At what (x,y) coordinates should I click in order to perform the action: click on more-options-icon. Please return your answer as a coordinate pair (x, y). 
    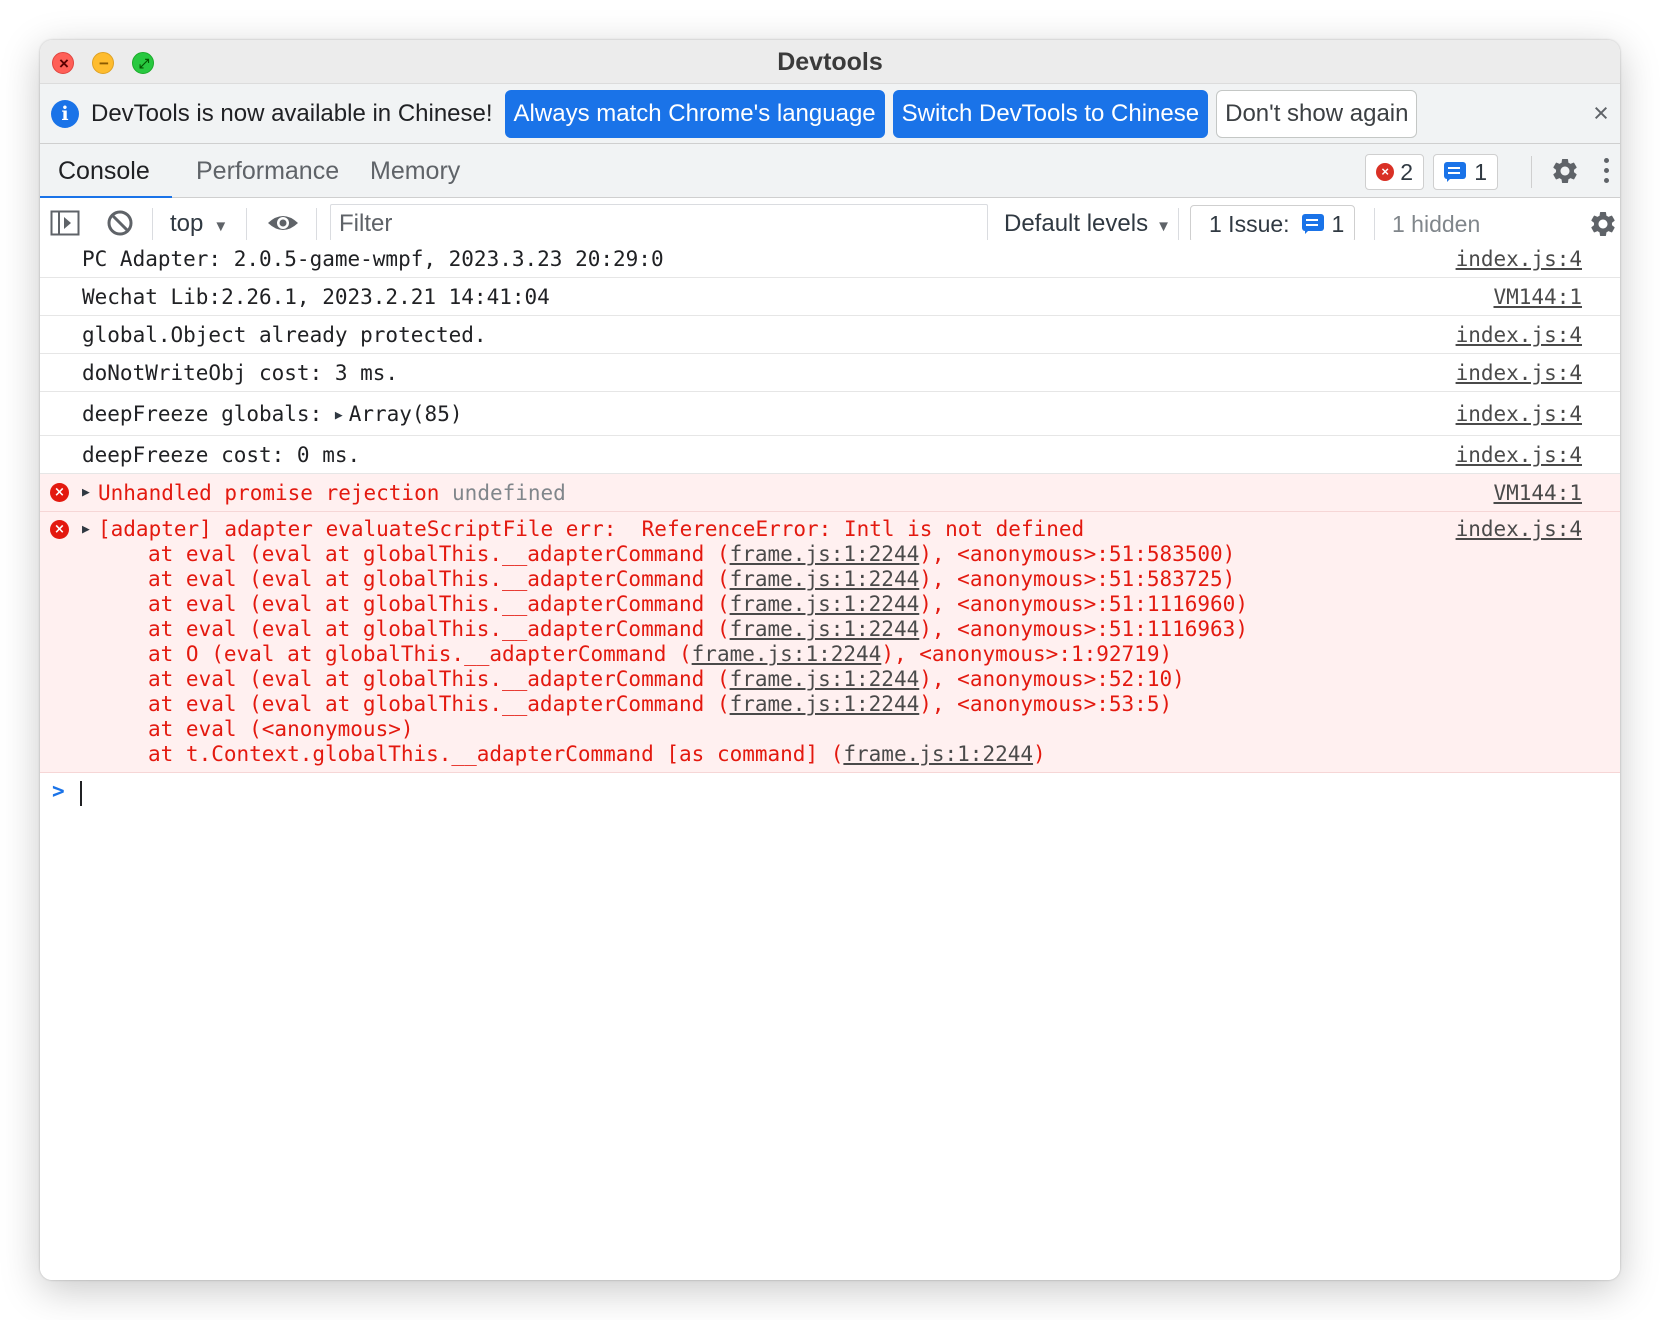
    Looking at the image, I should click on (1606, 171).